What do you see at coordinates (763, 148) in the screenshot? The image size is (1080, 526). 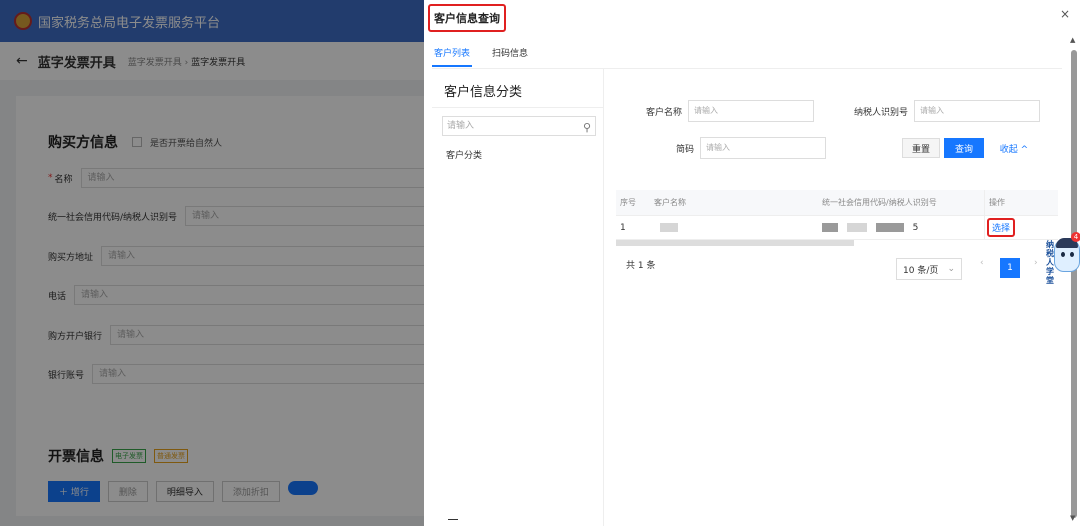 I see `short-code-input: 请输入` at bounding box center [763, 148].